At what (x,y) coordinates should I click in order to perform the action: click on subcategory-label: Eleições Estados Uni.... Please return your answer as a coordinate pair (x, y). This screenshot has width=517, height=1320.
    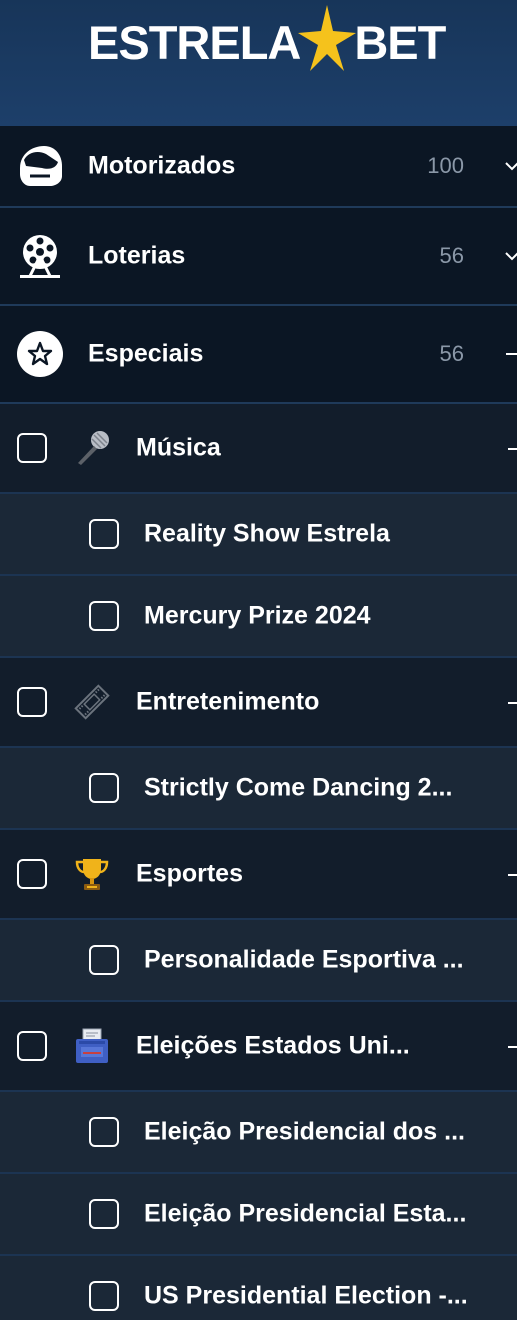
    Looking at the image, I should click on (273, 1045).